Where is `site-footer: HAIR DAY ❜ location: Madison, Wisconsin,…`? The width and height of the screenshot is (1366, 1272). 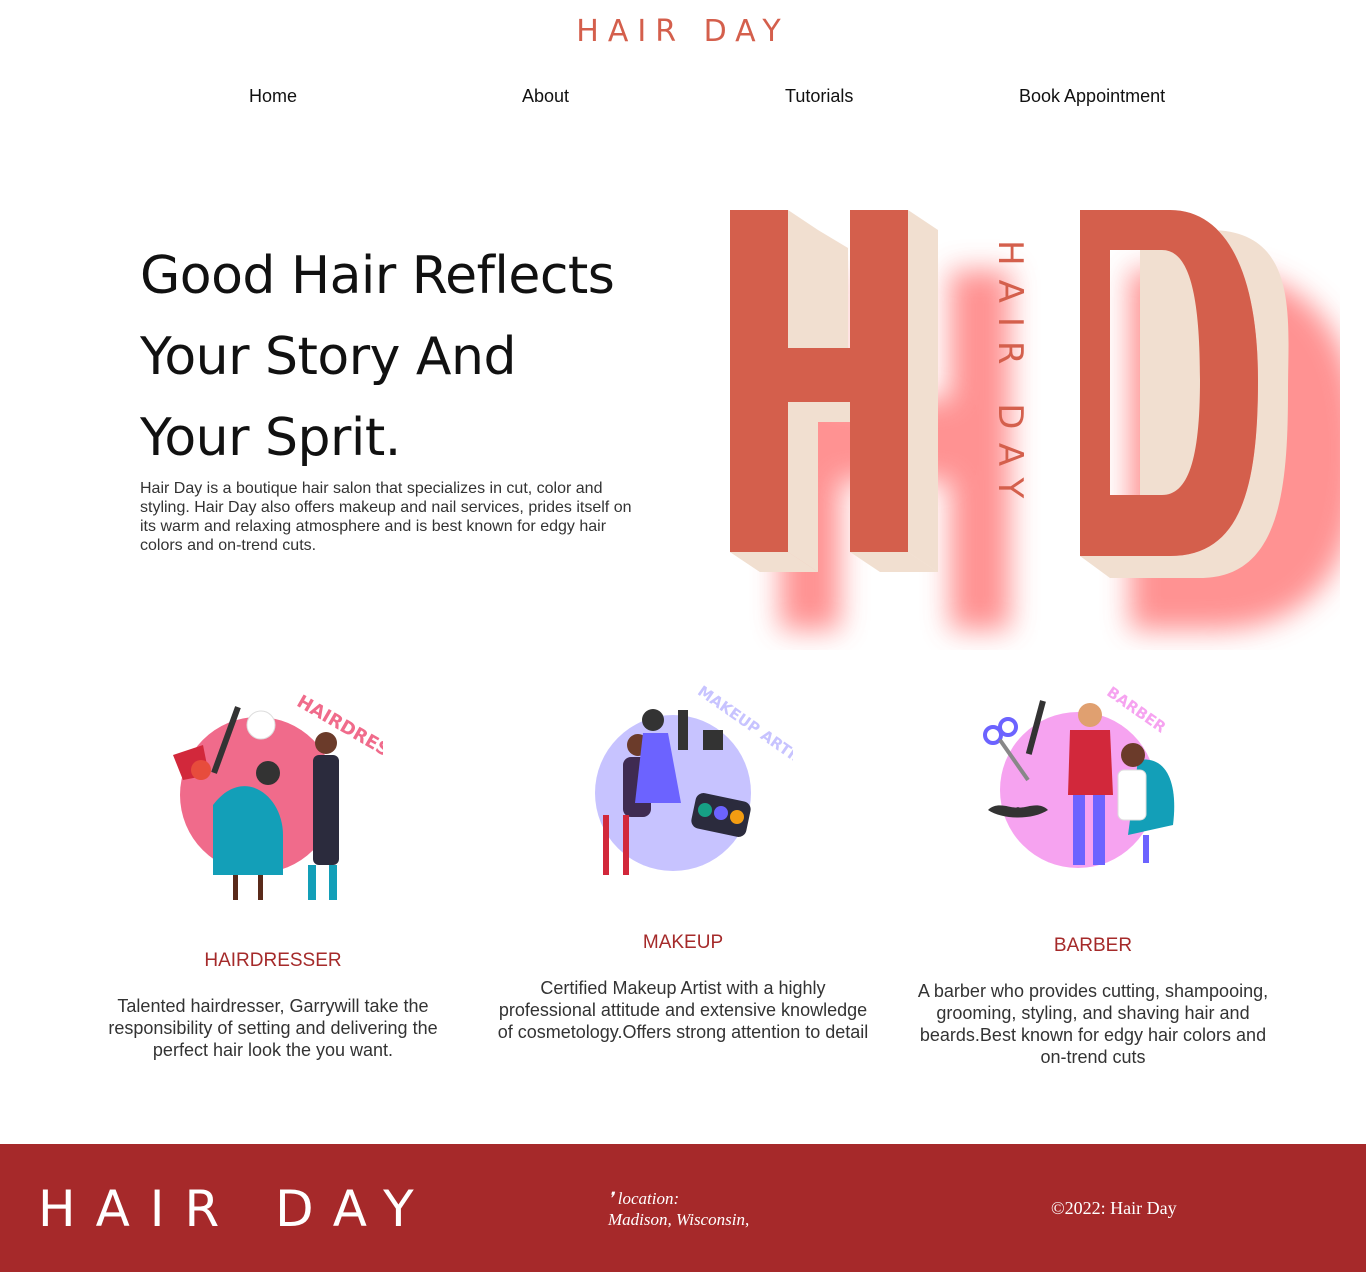 site-footer: HAIR DAY ❜ location: Madison, Wisconsin,… is located at coordinates (683, 1208).